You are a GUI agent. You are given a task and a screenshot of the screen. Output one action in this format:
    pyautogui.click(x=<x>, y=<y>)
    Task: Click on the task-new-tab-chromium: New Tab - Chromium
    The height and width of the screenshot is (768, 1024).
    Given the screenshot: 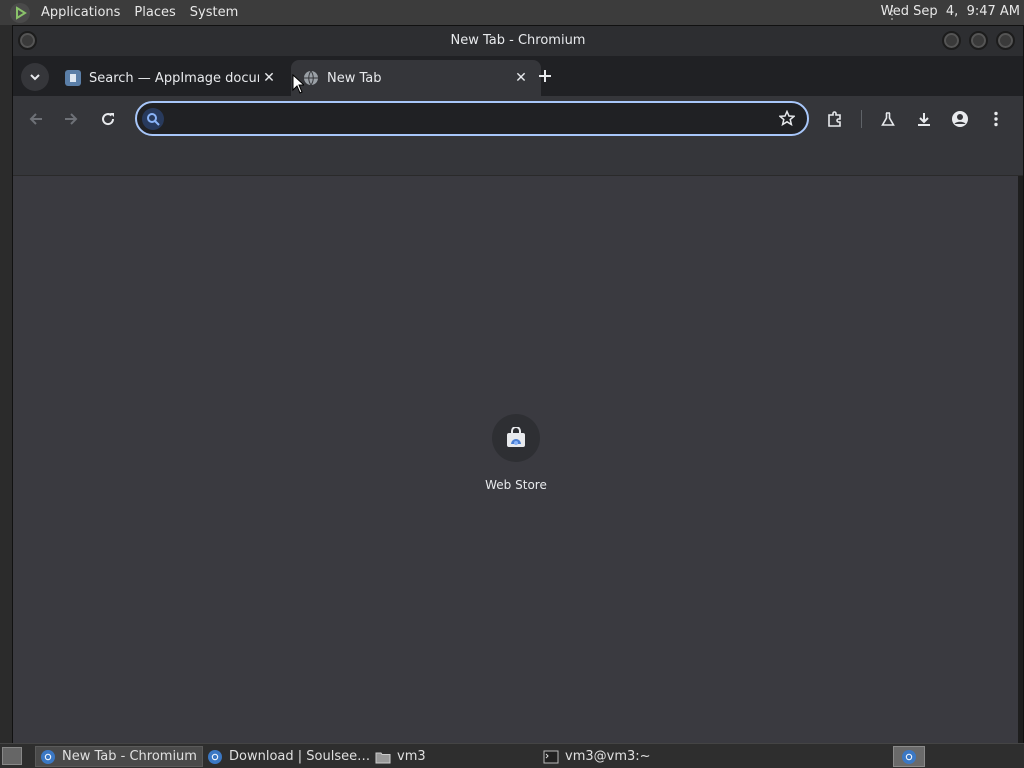 What is the action you would take?
    pyautogui.click(x=119, y=756)
    